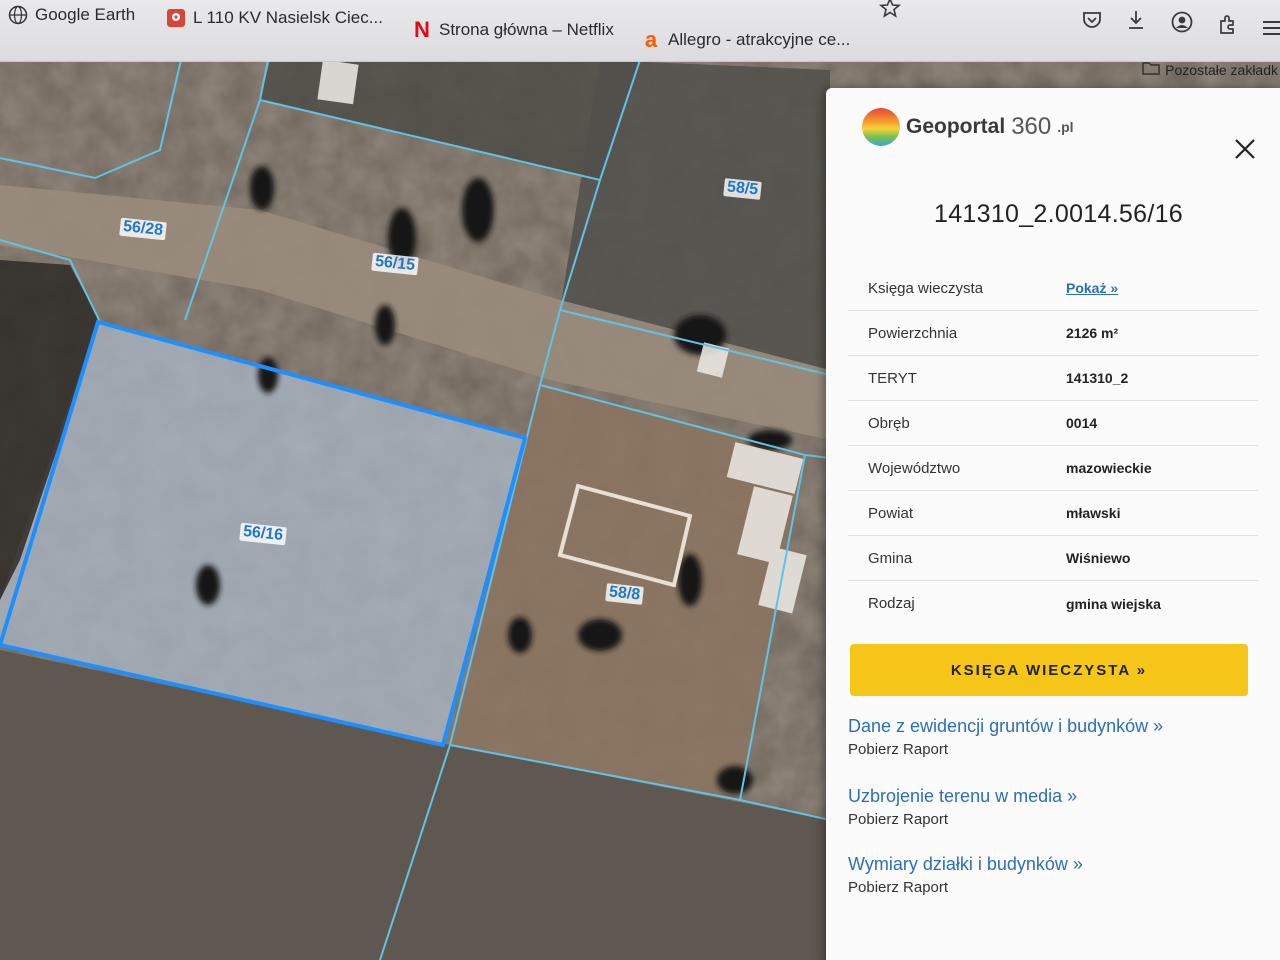 The width and height of the screenshot is (1280, 960). What do you see at coordinates (1109, 468) in the screenshot?
I see `attribute-value: mazowieckie` at bounding box center [1109, 468].